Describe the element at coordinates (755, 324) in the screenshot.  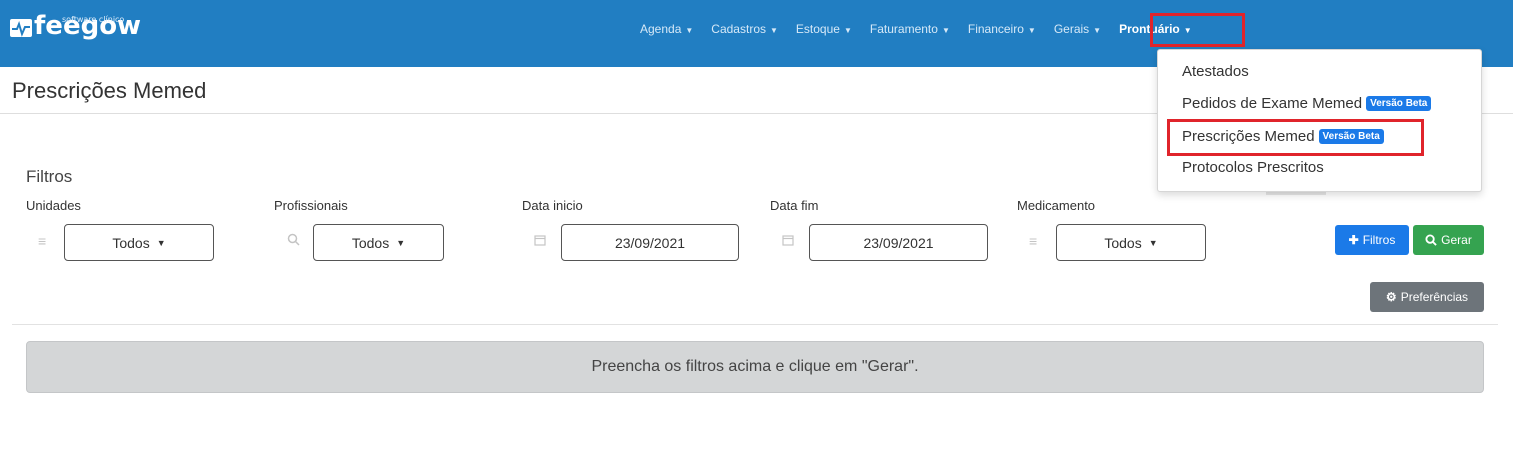
I see `content-divider` at that location.